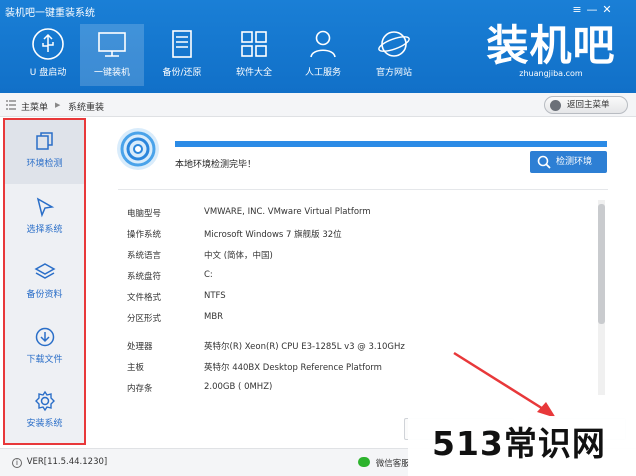  What do you see at coordinates (522, 446) in the screenshot?
I see `watermark: 513常识网` at bounding box center [522, 446].